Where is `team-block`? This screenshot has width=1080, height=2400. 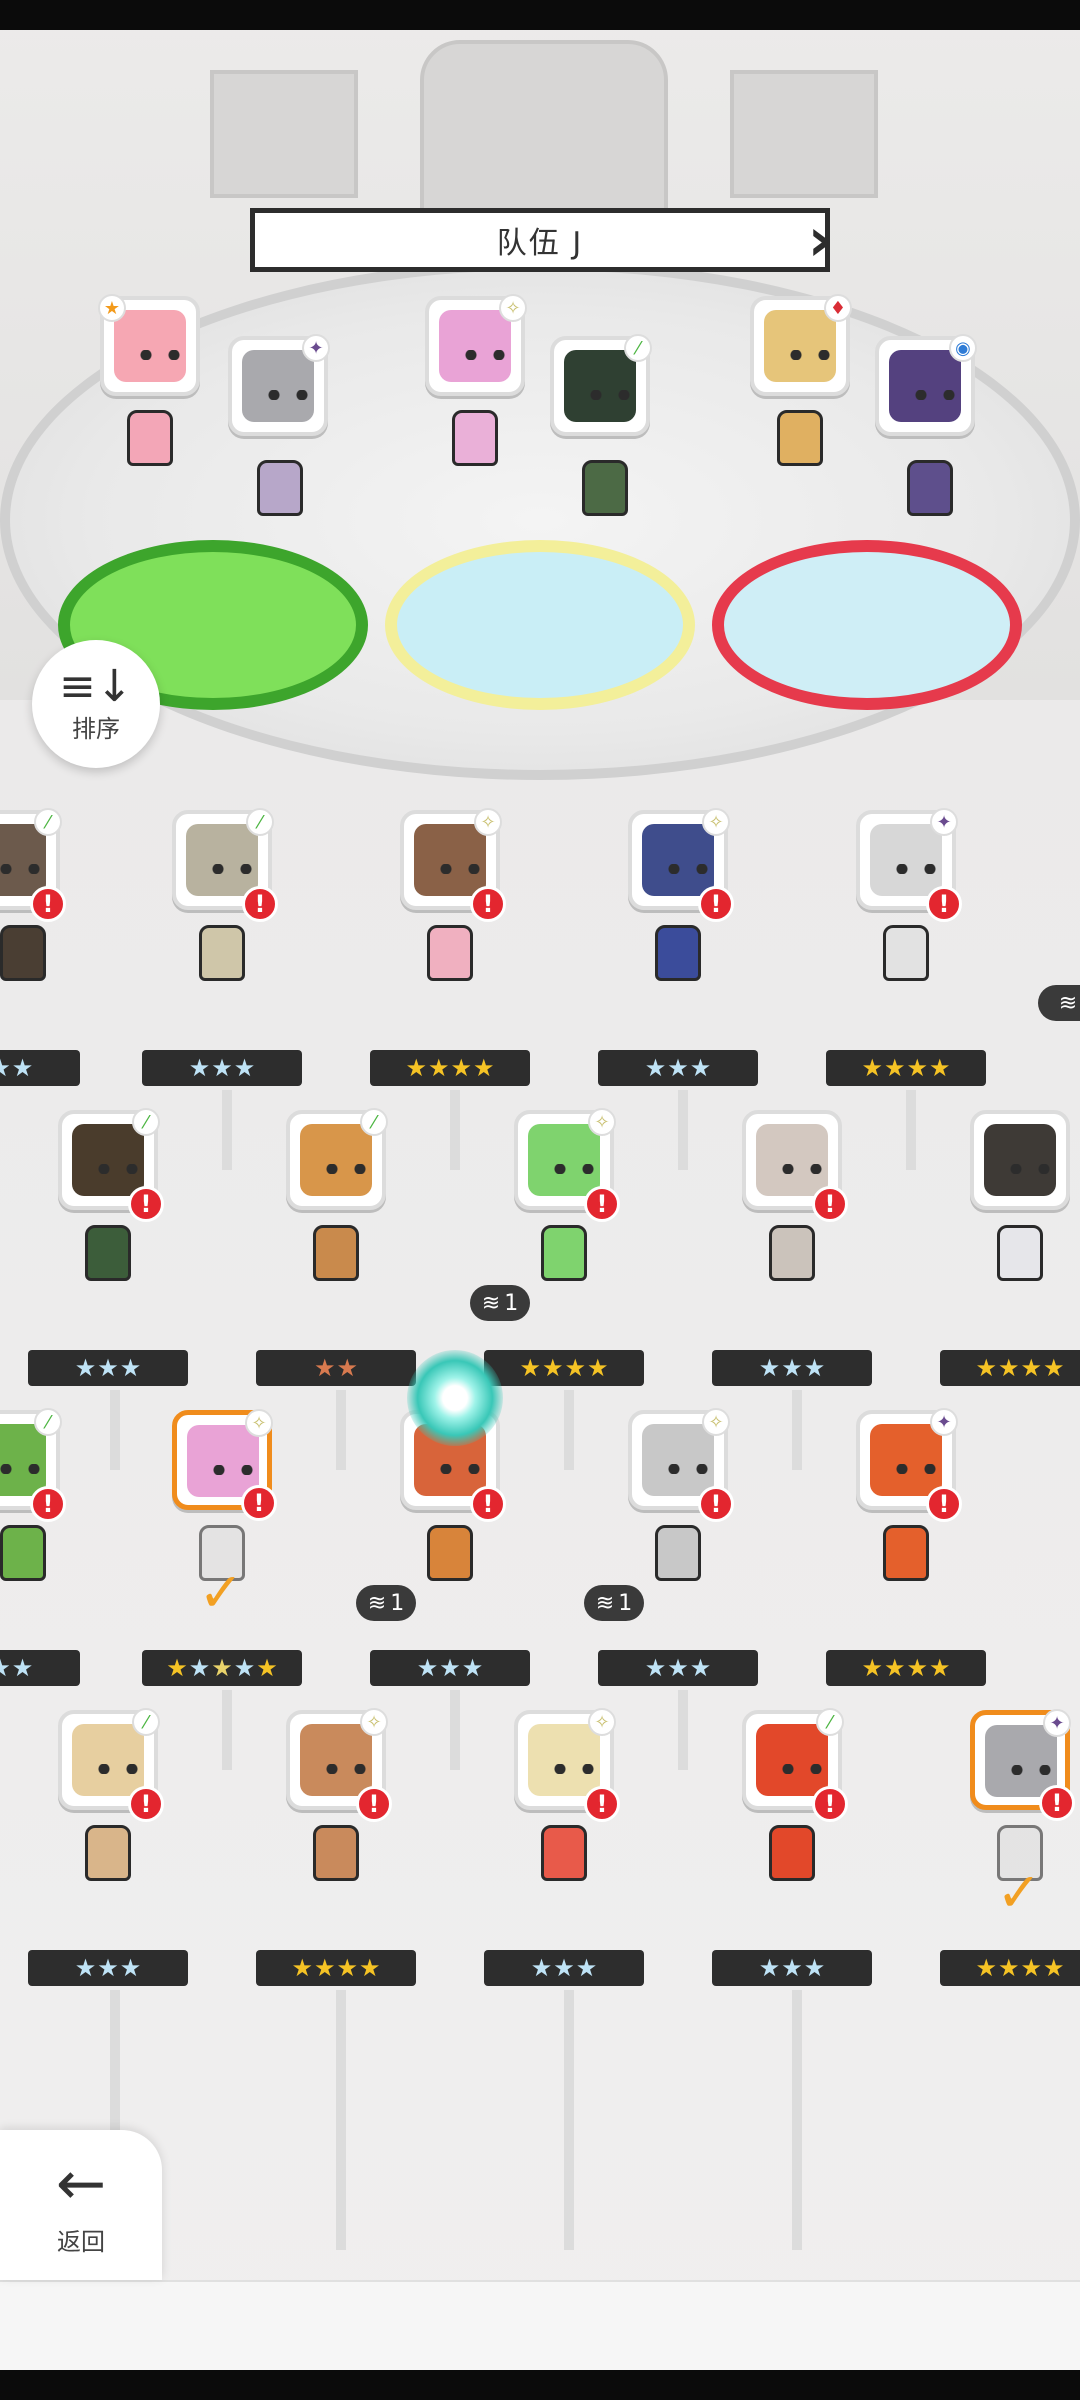
team-block is located at coordinates (475, 525).